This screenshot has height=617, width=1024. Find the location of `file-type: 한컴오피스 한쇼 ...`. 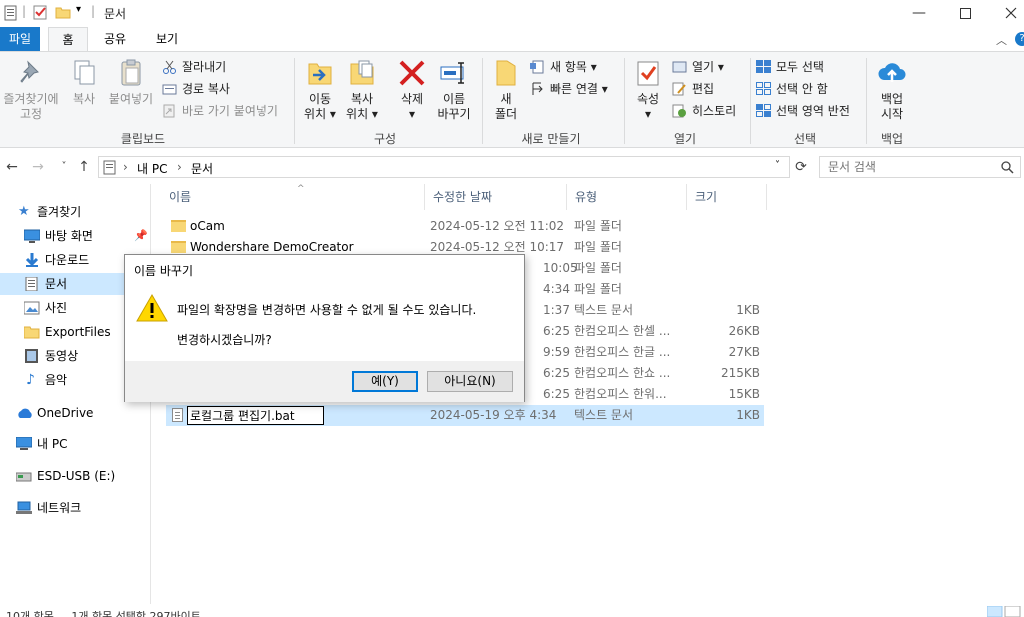

file-type: 한컴오피스 한쇼 ... is located at coordinates (622, 373).